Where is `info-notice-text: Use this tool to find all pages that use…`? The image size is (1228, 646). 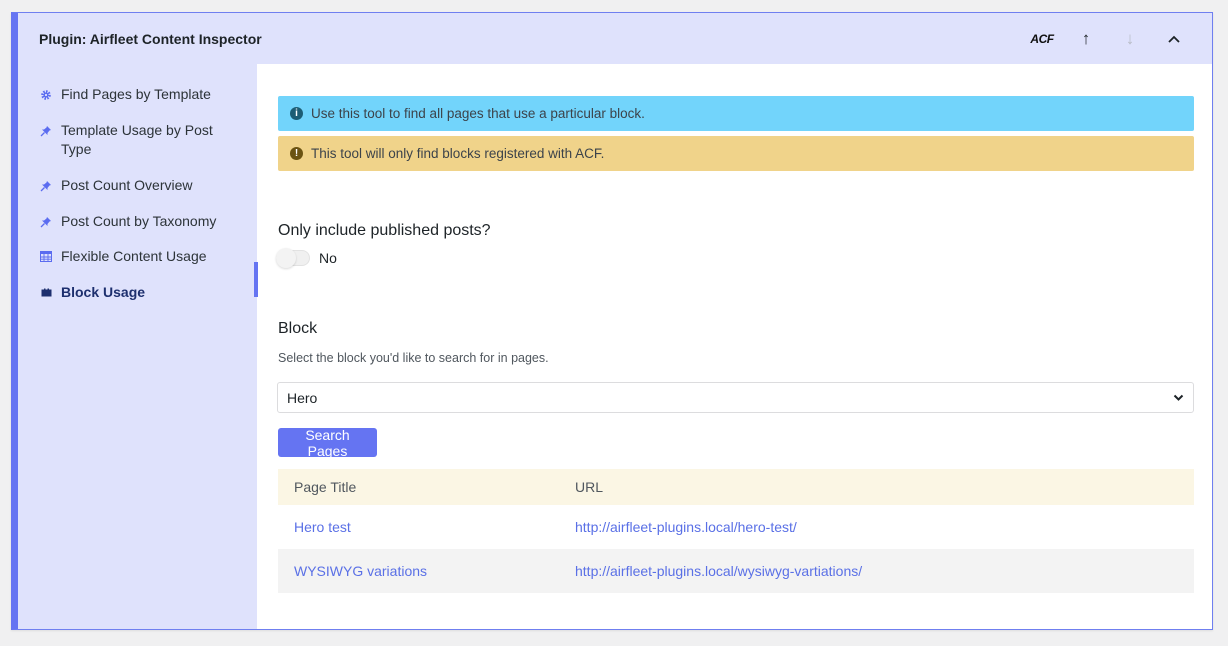
info-notice-text: Use this tool to find all pages that use… is located at coordinates (478, 113).